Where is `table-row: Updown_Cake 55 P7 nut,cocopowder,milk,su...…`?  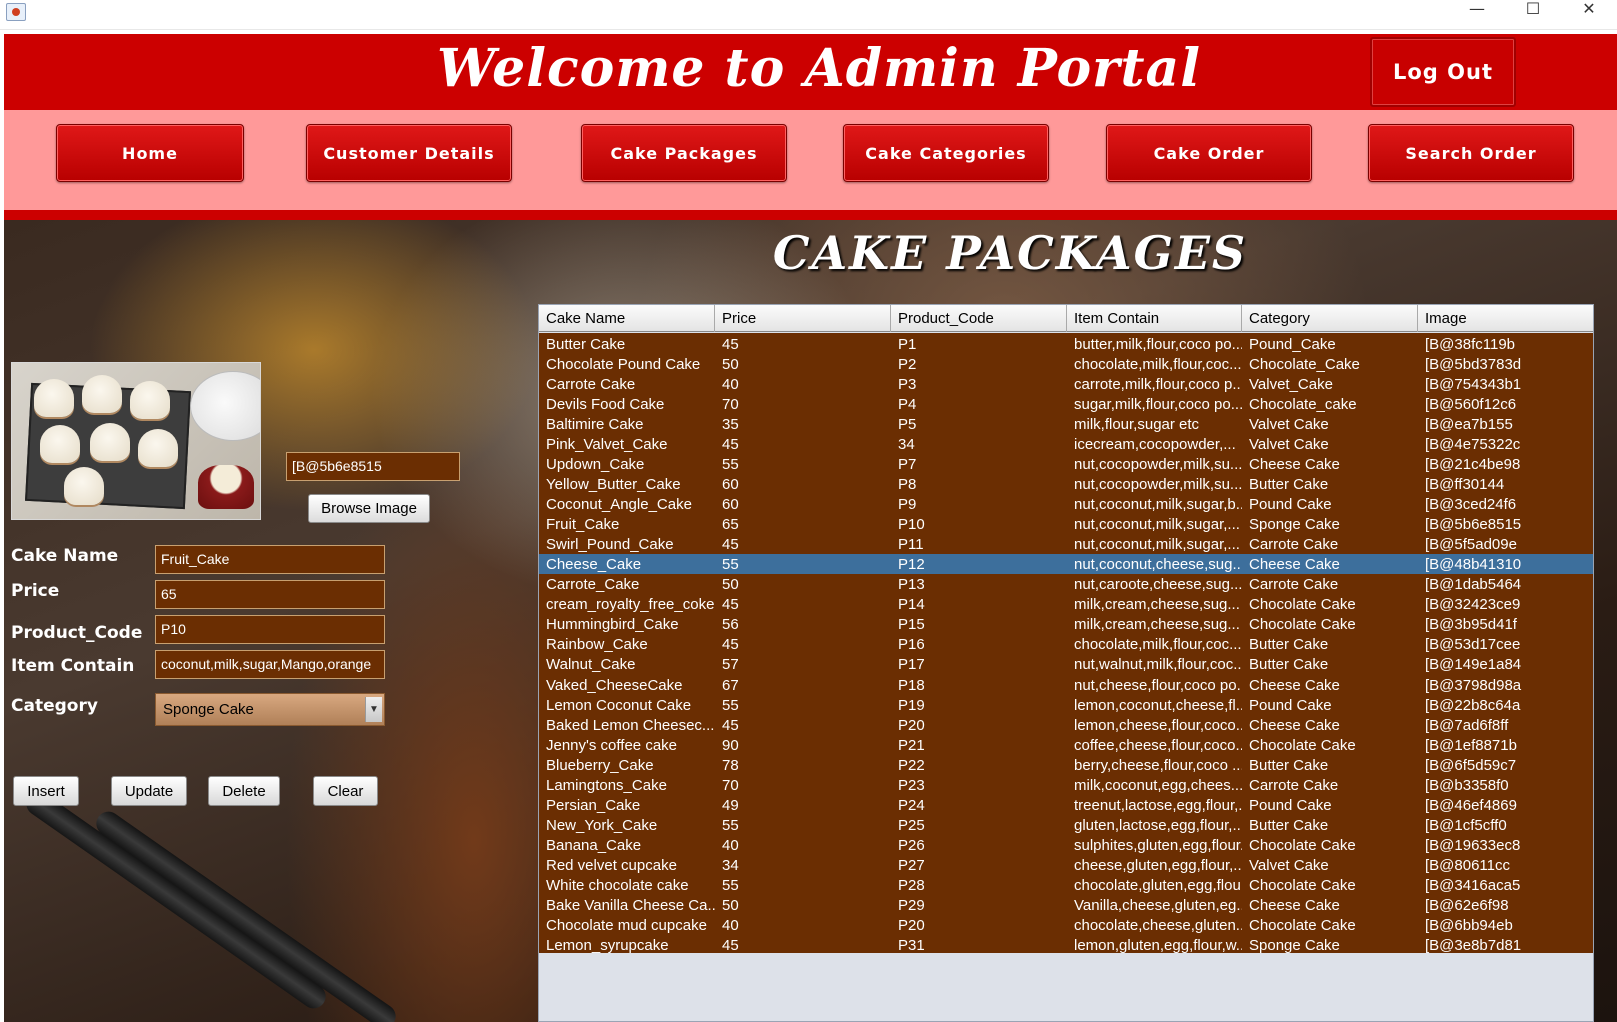 table-row: Updown_Cake 55 P7 nut,cocopowder,milk,su...… is located at coordinates (1066, 464).